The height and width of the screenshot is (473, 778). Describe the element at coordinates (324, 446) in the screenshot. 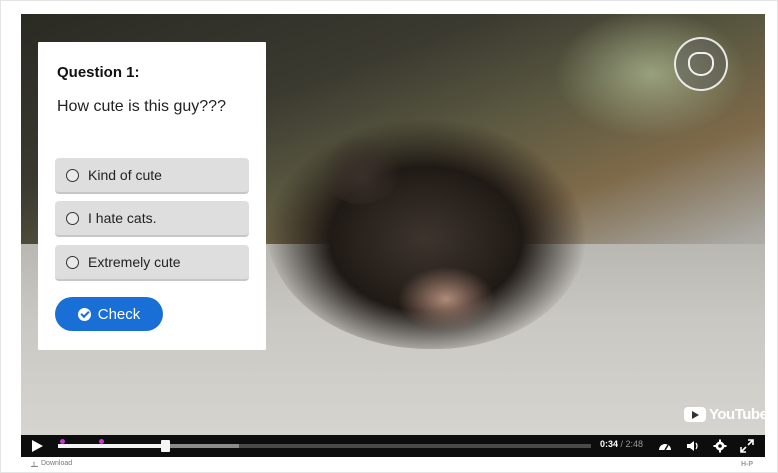

I see `seek-bar` at that location.